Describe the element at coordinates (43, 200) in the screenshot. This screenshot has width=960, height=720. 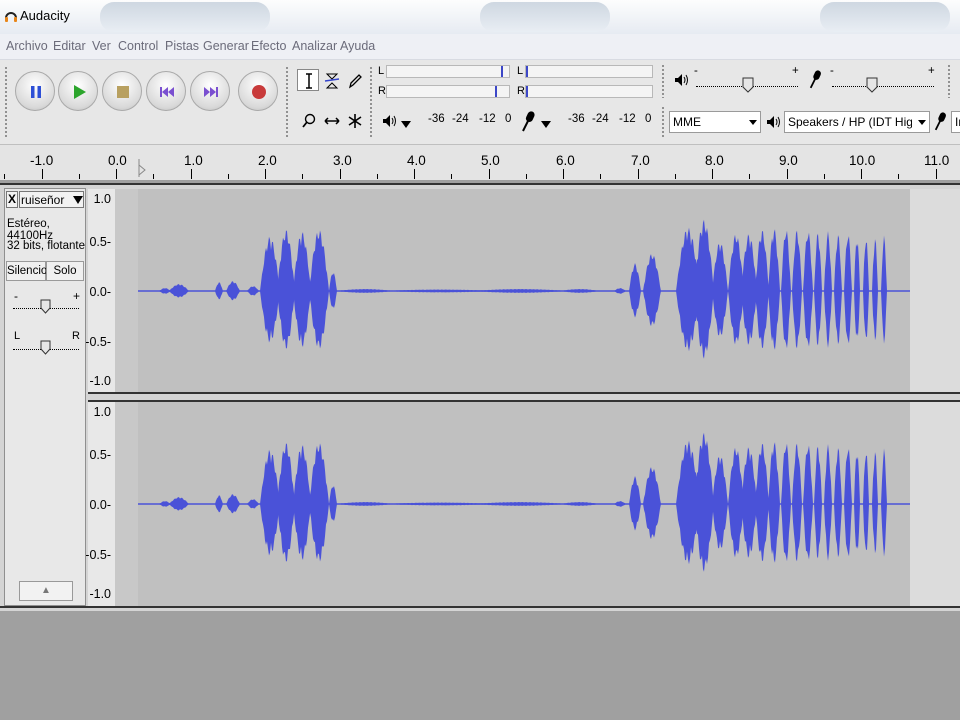
I see `track-name: ruiseñor` at that location.